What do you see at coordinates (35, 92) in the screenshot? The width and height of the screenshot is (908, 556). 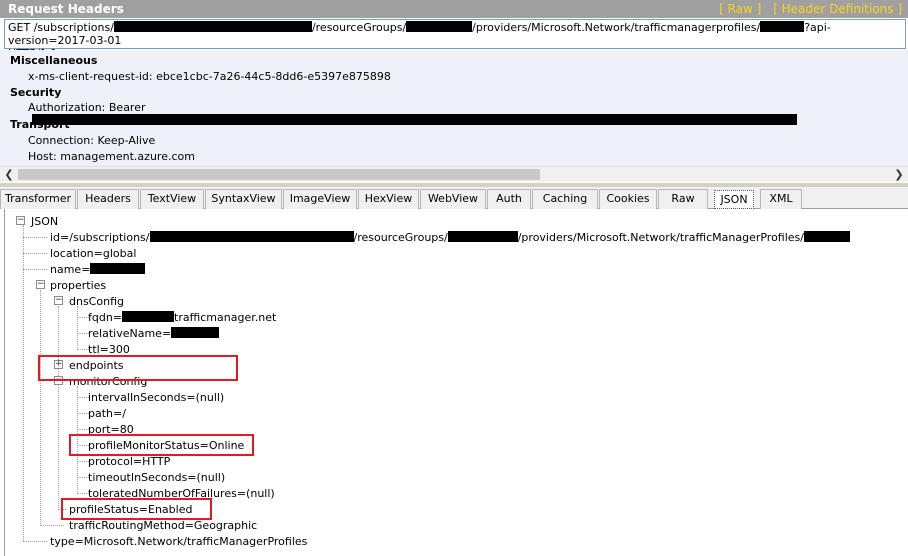 I see `group-security: Security` at bounding box center [35, 92].